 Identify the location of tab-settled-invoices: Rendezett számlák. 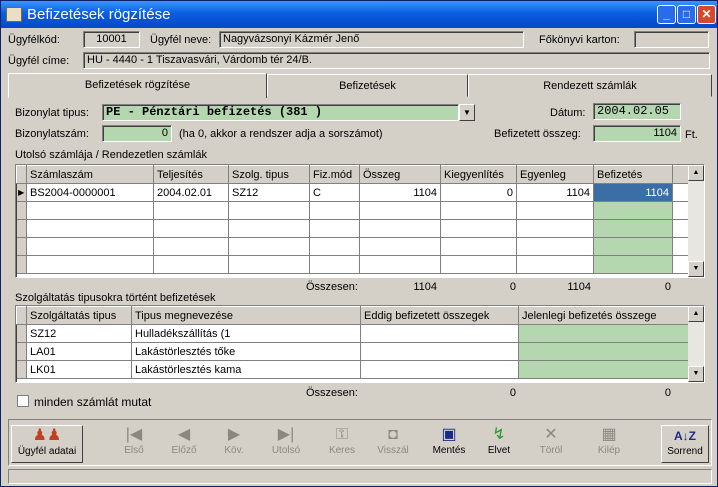
(590, 85).